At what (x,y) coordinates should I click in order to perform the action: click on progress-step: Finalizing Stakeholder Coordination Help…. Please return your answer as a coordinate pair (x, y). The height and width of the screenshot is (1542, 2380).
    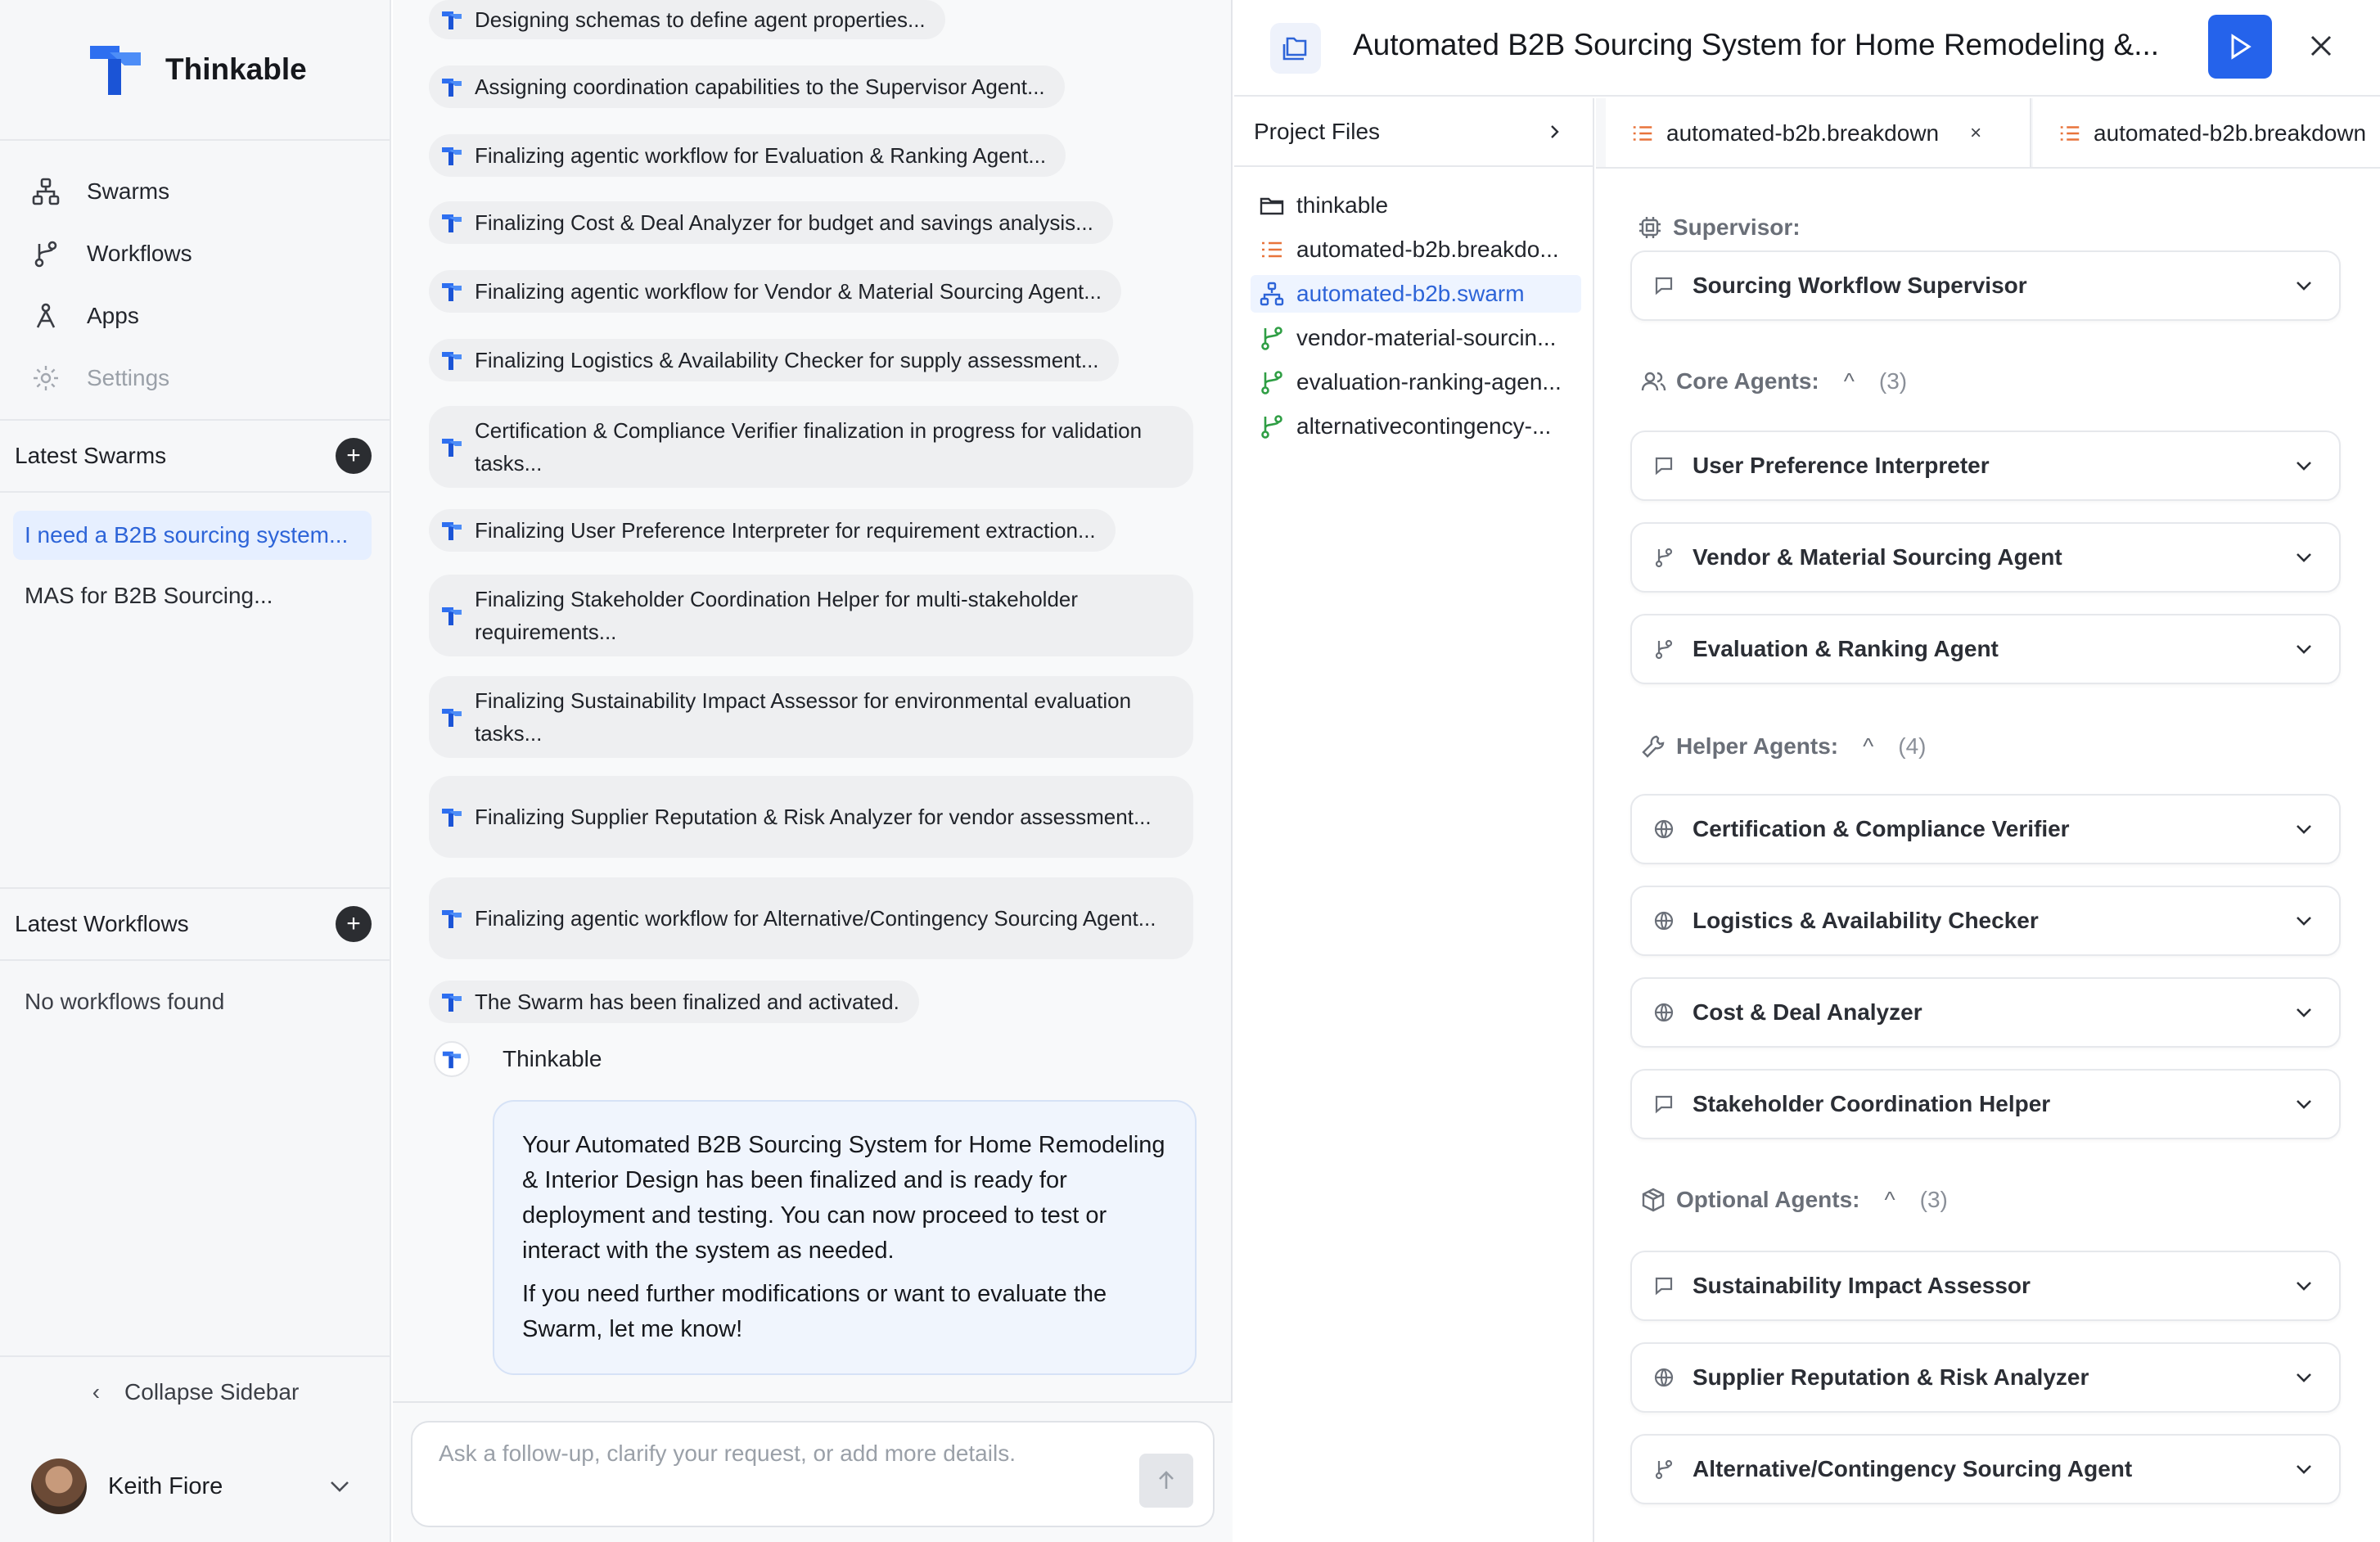
    Looking at the image, I should click on (811, 615).